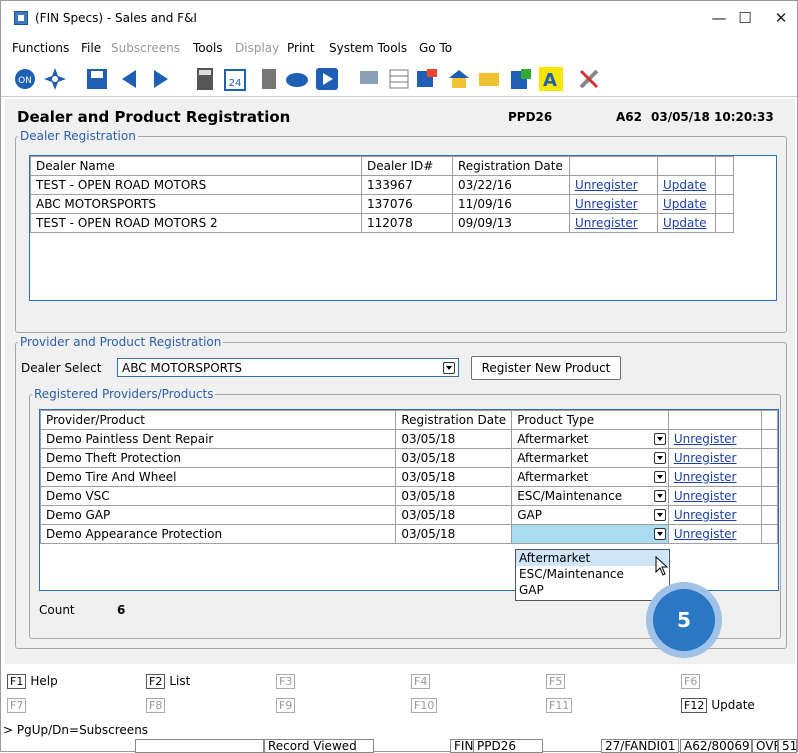 The width and height of the screenshot is (798, 753). Describe the element at coordinates (32, 681) in the screenshot. I see `fkey-f1: F1 Help` at that location.